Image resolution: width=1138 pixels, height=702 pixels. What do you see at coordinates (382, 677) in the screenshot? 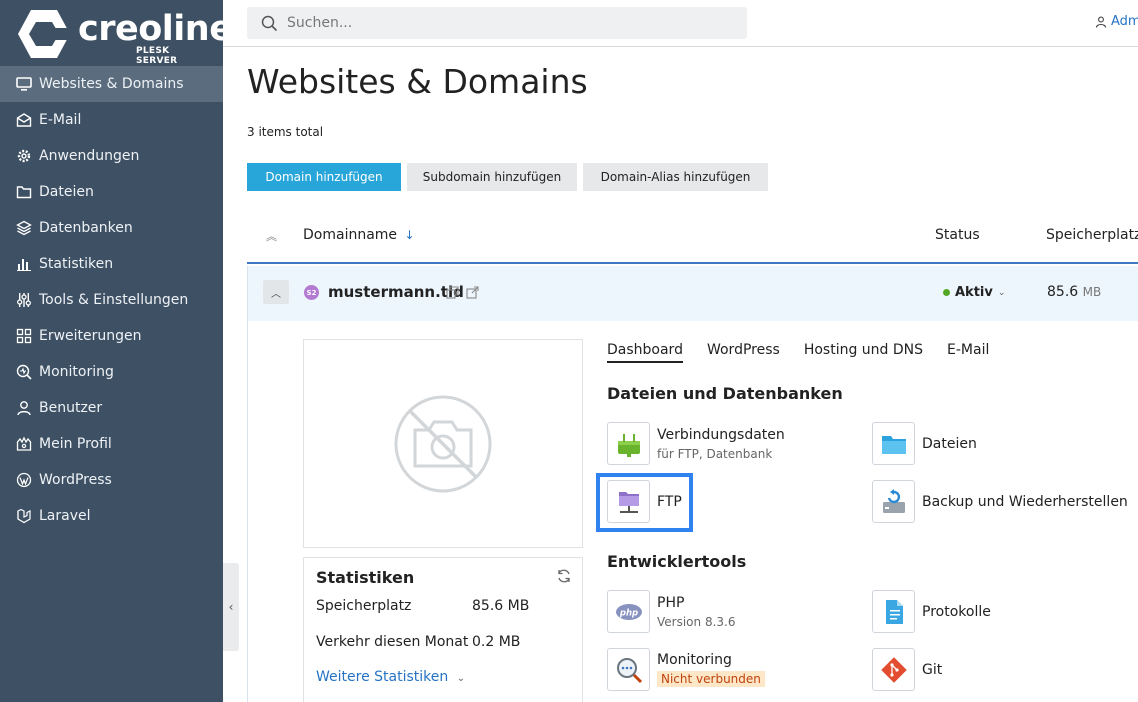
I see `more-statistics-label: Weitere Statistiken` at bounding box center [382, 677].